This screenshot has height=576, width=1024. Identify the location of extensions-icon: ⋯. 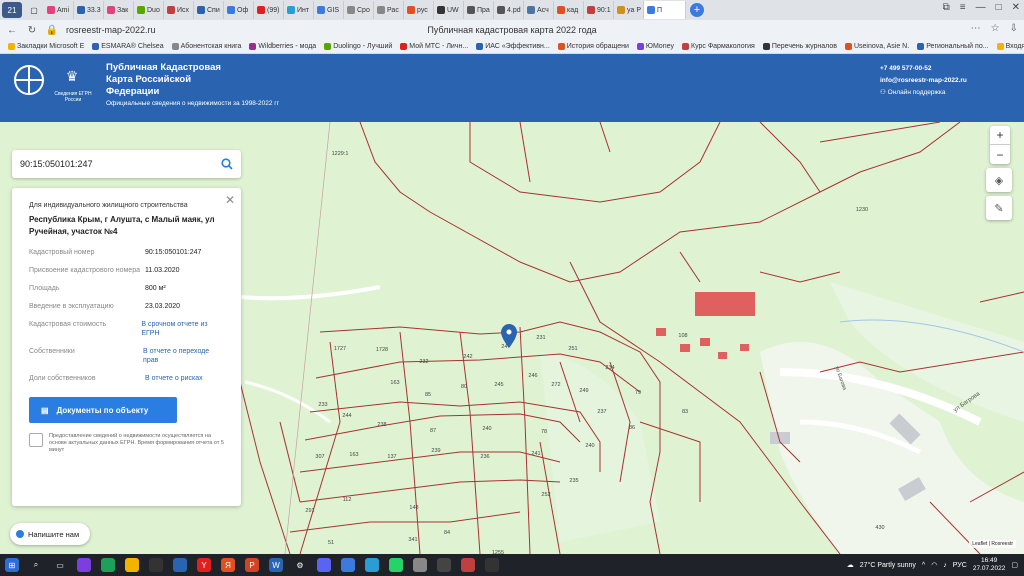
(976, 28).